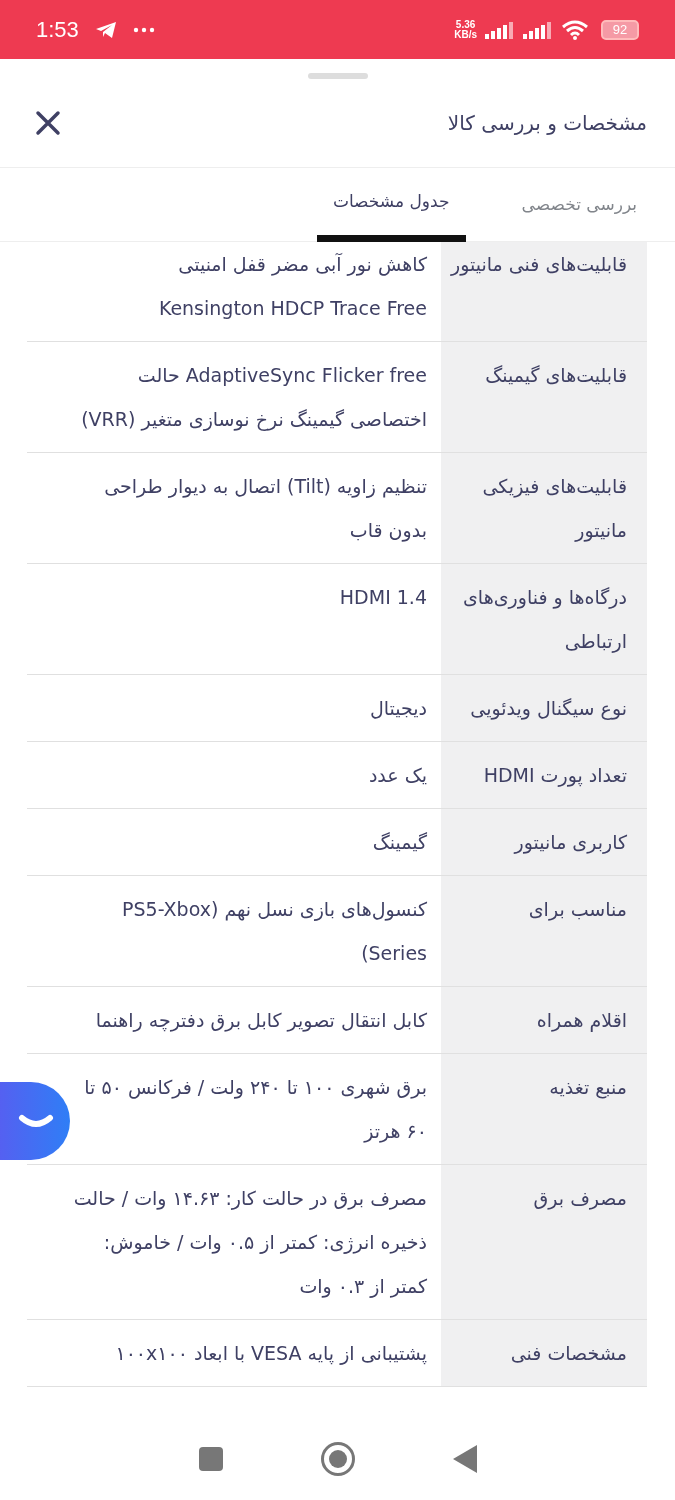  I want to click on spec-value: کنسول‌های بازی نسل نهم (PS5-Xbox Series), so click(274, 931).